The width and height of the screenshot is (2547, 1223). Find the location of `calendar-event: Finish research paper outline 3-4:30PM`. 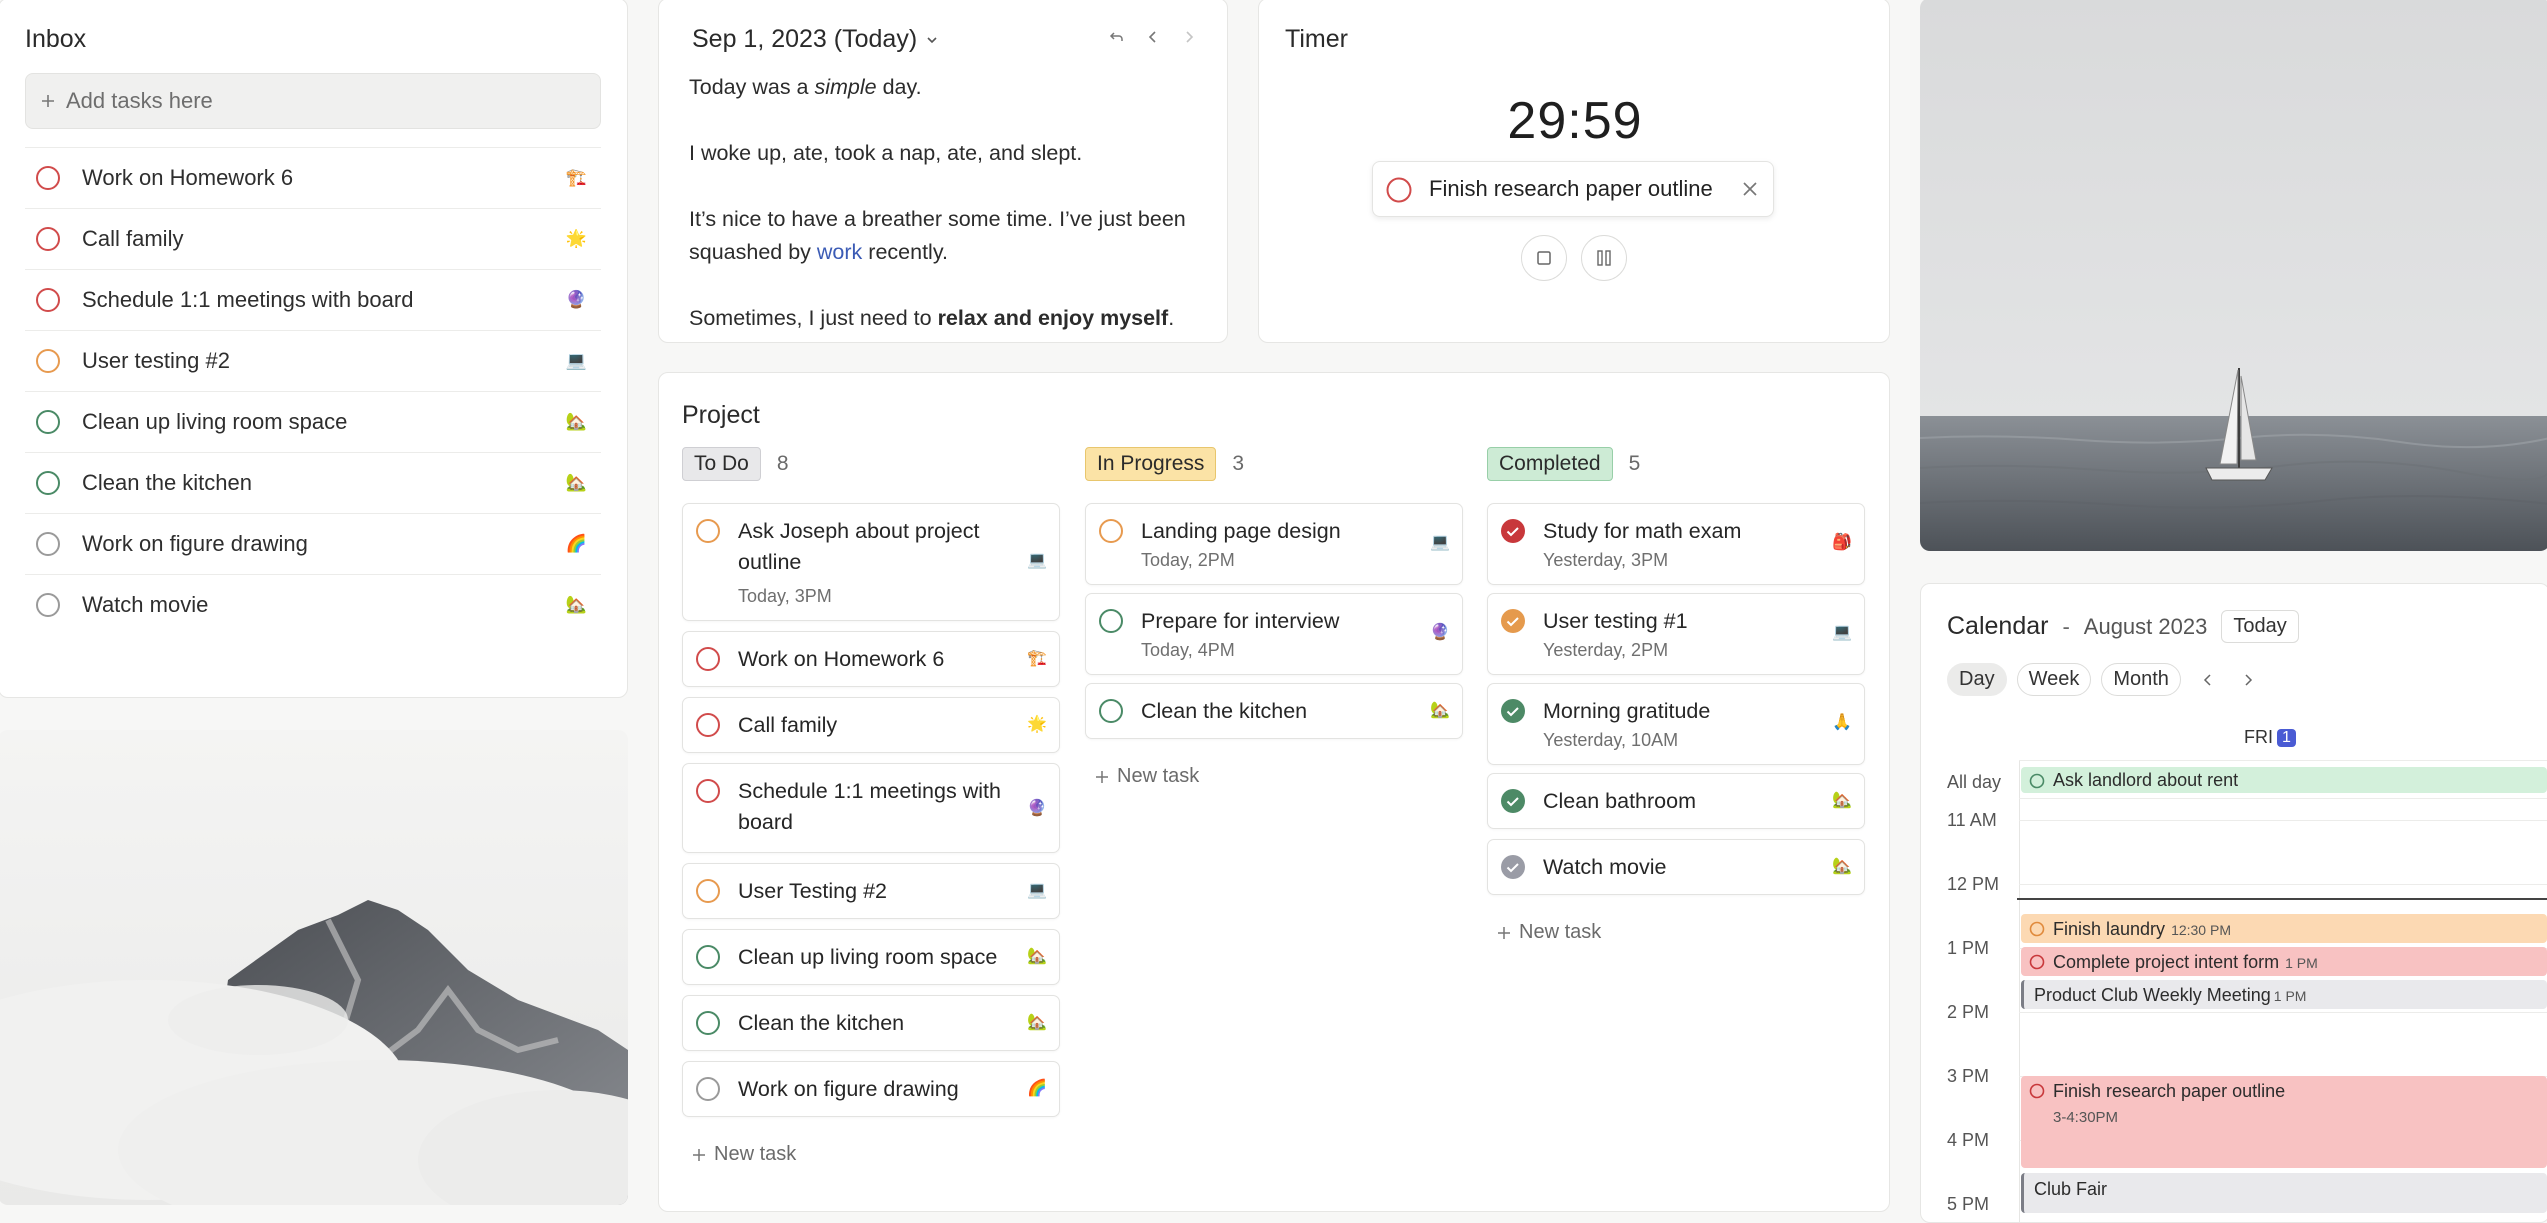

calendar-event: Finish research paper outline 3-4:30PM is located at coordinates (2284, 1122).